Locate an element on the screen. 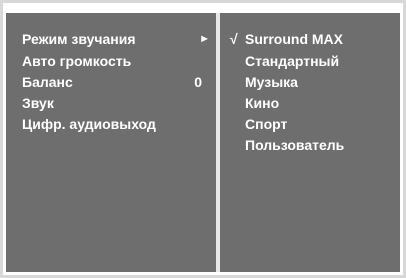 The height and width of the screenshot is (278, 406). menu-item-label: Авто громкость is located at coordinates (77, 61).